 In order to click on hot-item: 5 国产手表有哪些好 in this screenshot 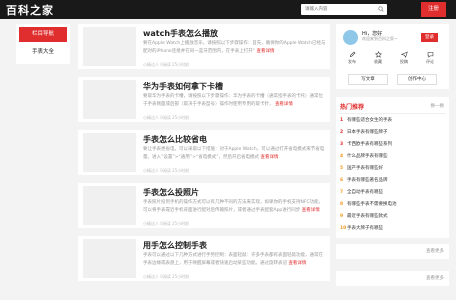, I will do `click(361, 168)`.